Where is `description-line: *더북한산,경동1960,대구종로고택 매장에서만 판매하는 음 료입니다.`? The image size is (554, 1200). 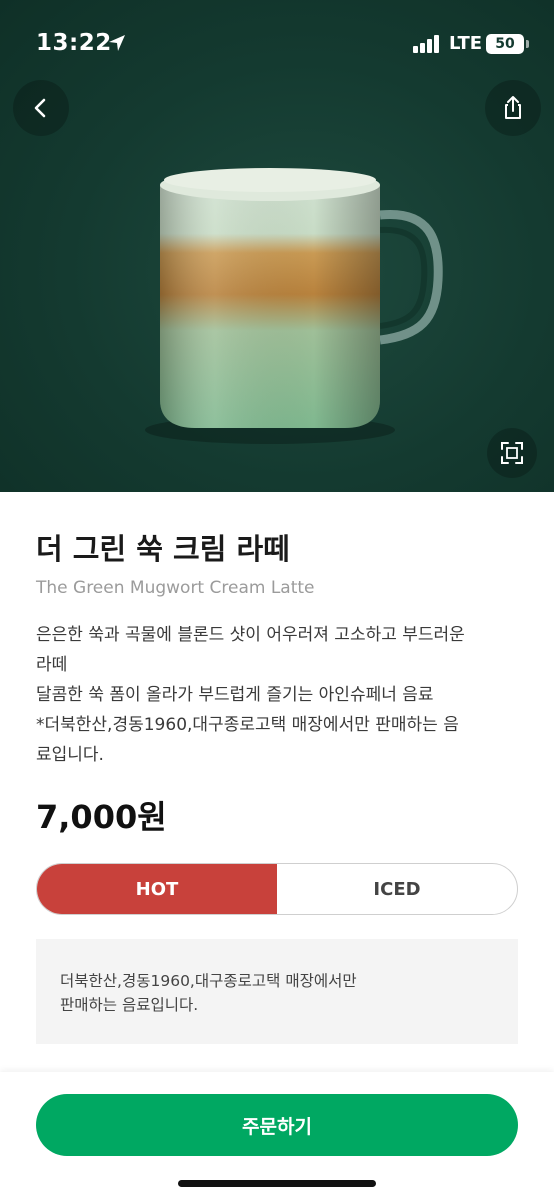 description-line: *더북한산,경동1960,대구종로고택 매장에서만 판매하는 음 료입니다. is located at coordinates (247, 740).